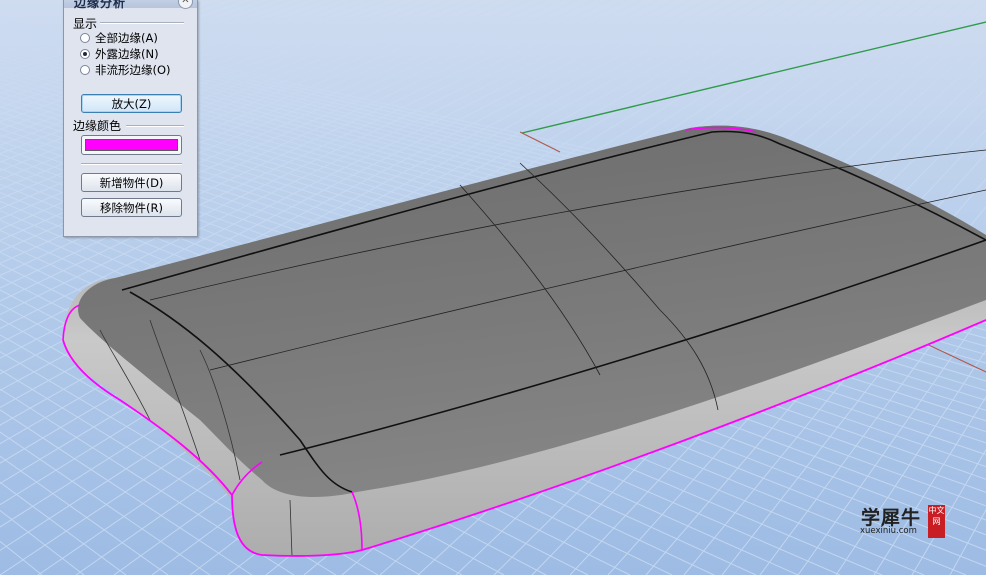 The width and height of the screenshot is (986, 575). Describe the element at coordinates (142, 23) in the screenshot. I see `display-group-divider` at that location.